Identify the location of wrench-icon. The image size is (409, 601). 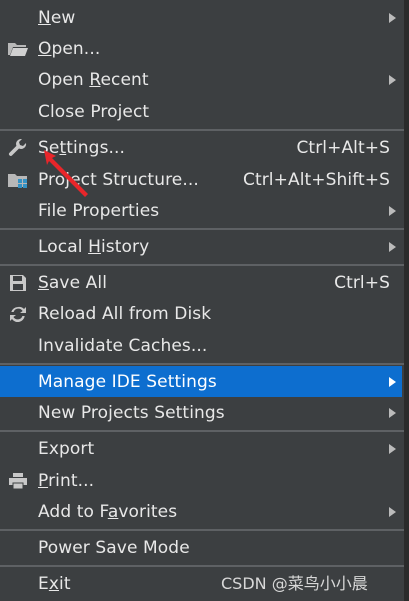
(18, 148).